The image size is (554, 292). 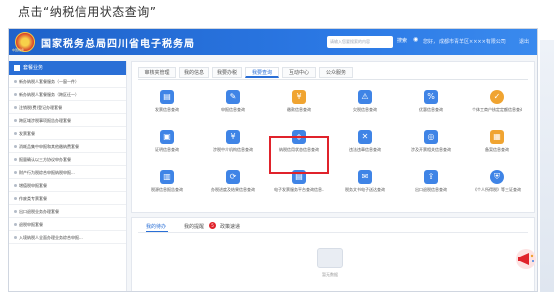 I want to click on query-tile-label: 涉及开票相关信息查询, so click(x=431, y=149).